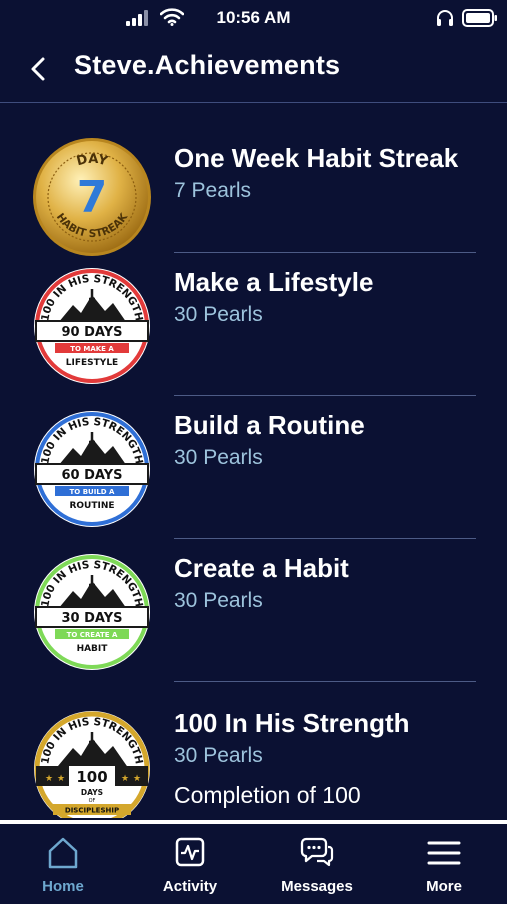 Image resolution: width=507 pixels, height=904 pixels. I want to click on achievement-title: Create a Habit, so click(261, 568).